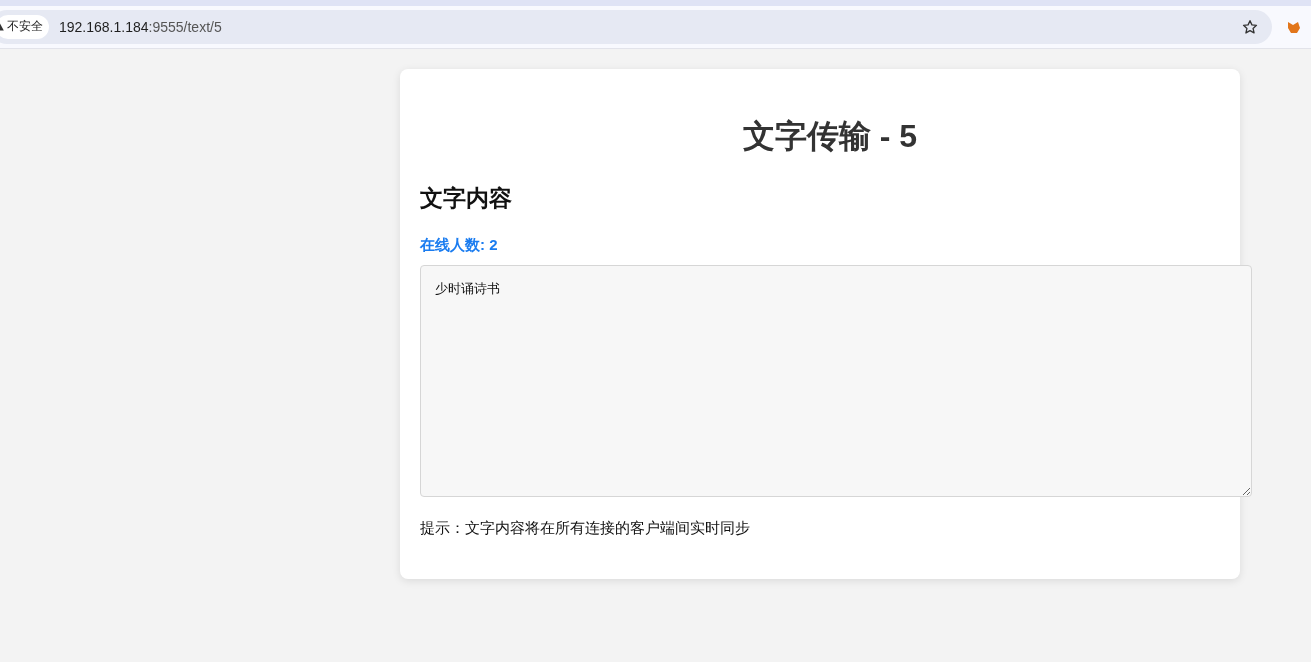 The width and height of the screenshot is (1311, 662). I want to click on online-count: 在线人数: 2, so click(459, 245).